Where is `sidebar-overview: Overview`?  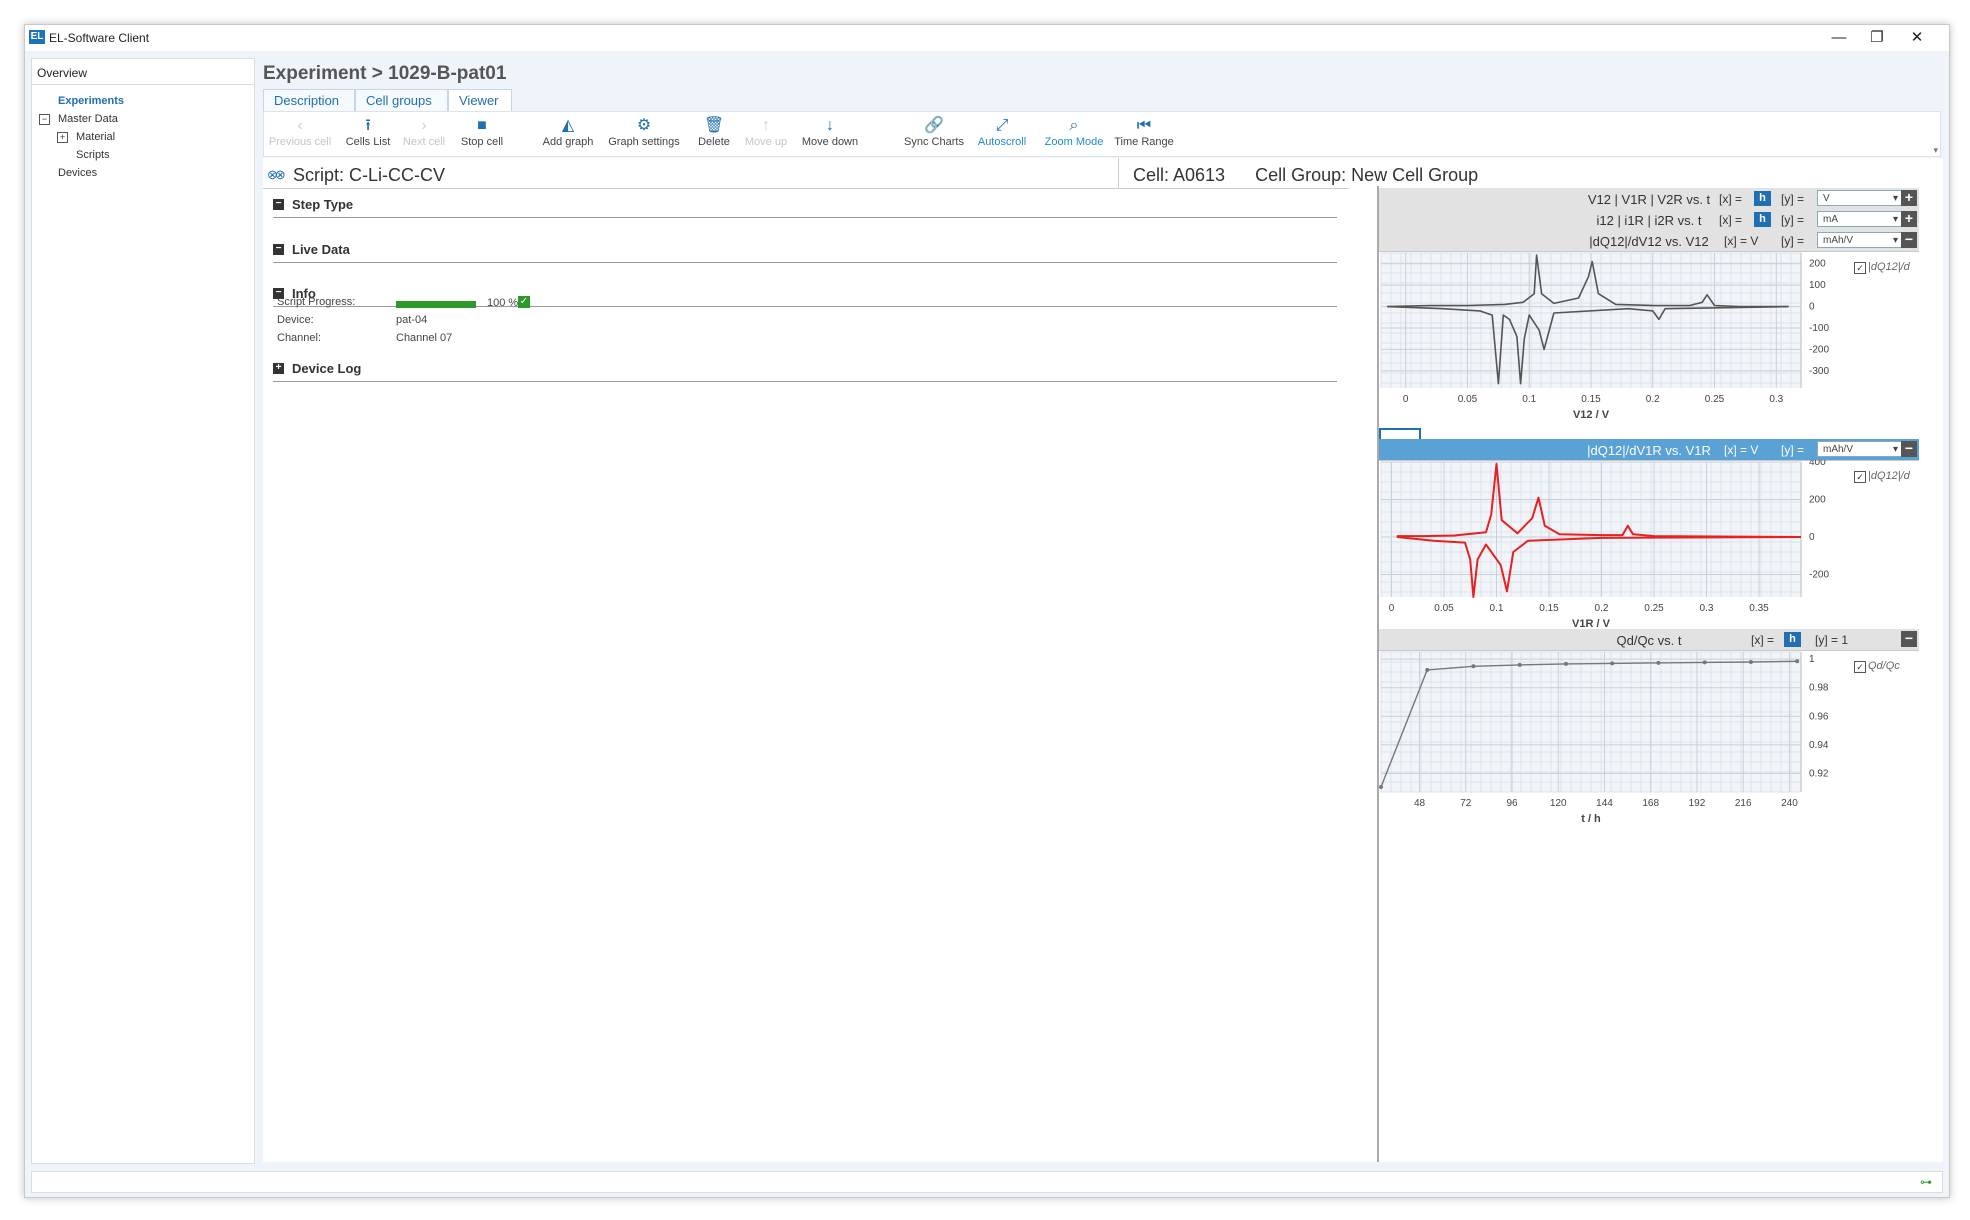 sidebar-overview: Overview is located at coordinates (62, 73).